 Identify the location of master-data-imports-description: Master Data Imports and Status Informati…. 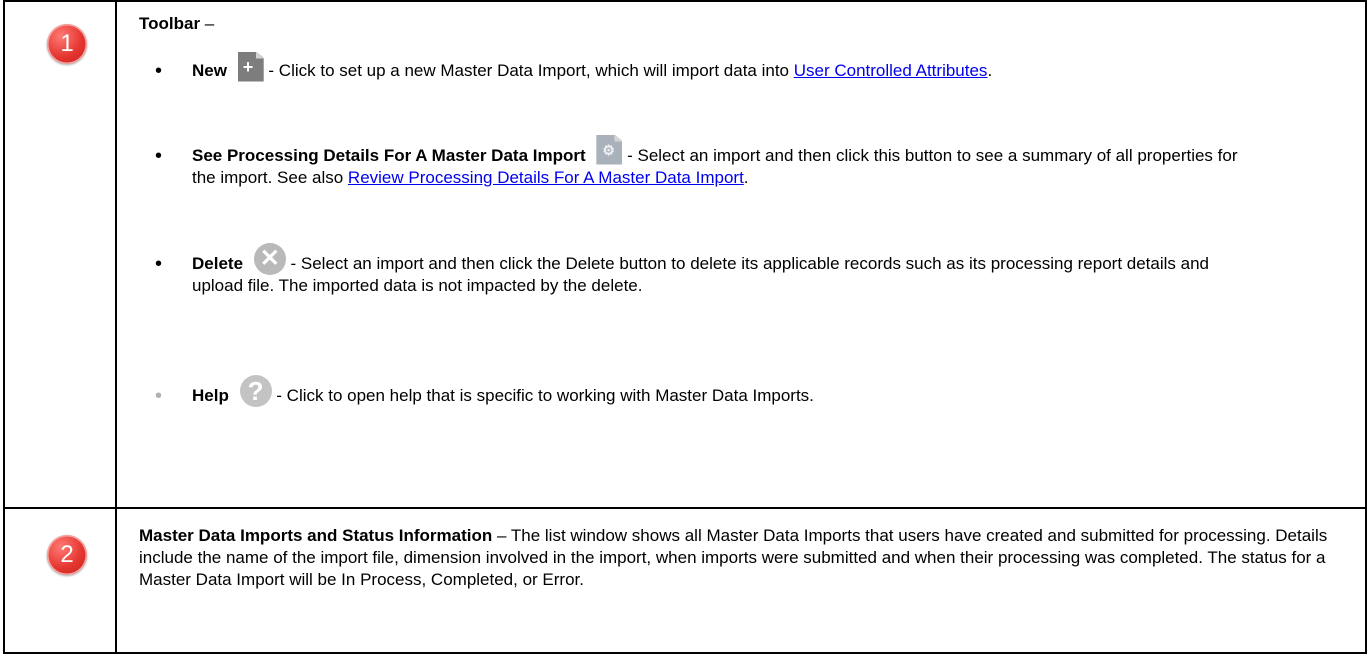
(734, 558).